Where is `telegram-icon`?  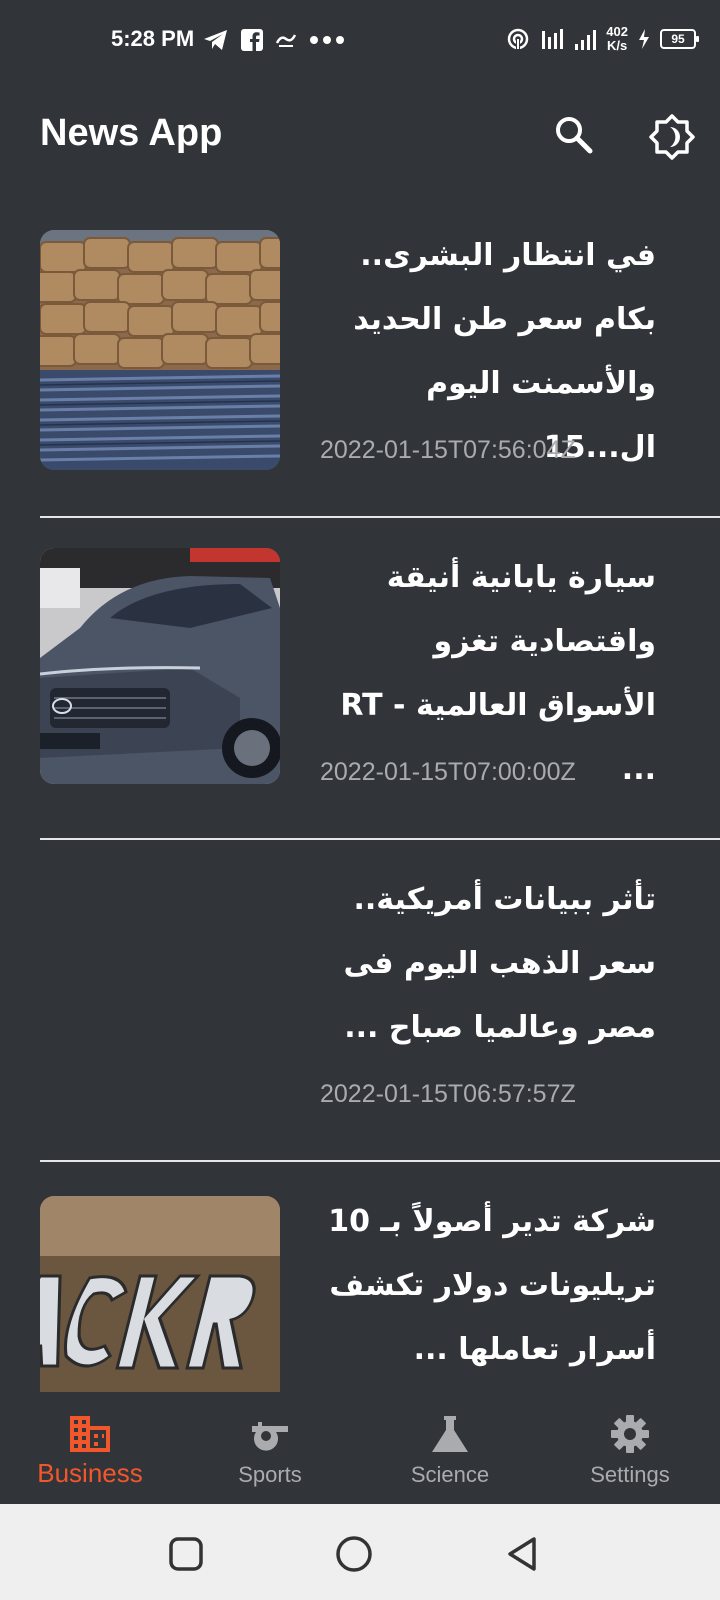
telegram-icon is located at coordinates (215, 40).